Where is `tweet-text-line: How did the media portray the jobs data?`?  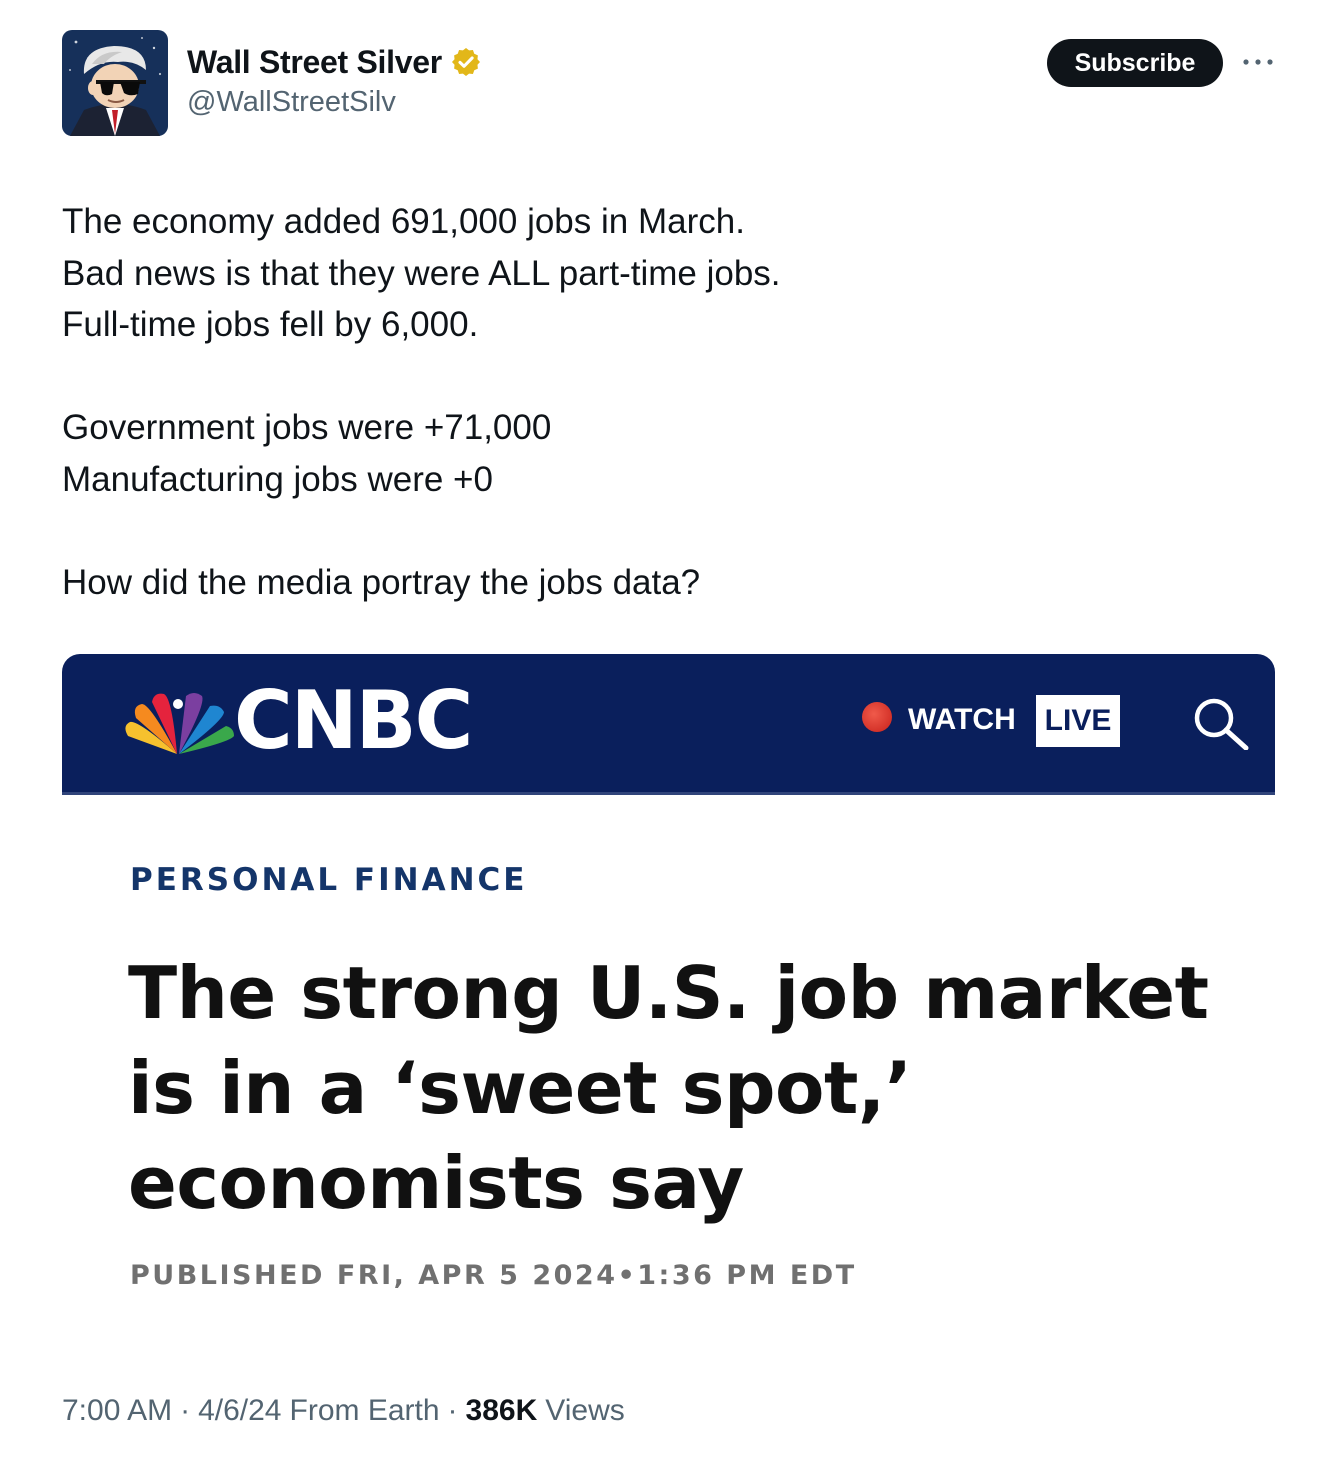
tweet-text-line: How did the media portray the jobs data? is located at coordinates (381, 582).